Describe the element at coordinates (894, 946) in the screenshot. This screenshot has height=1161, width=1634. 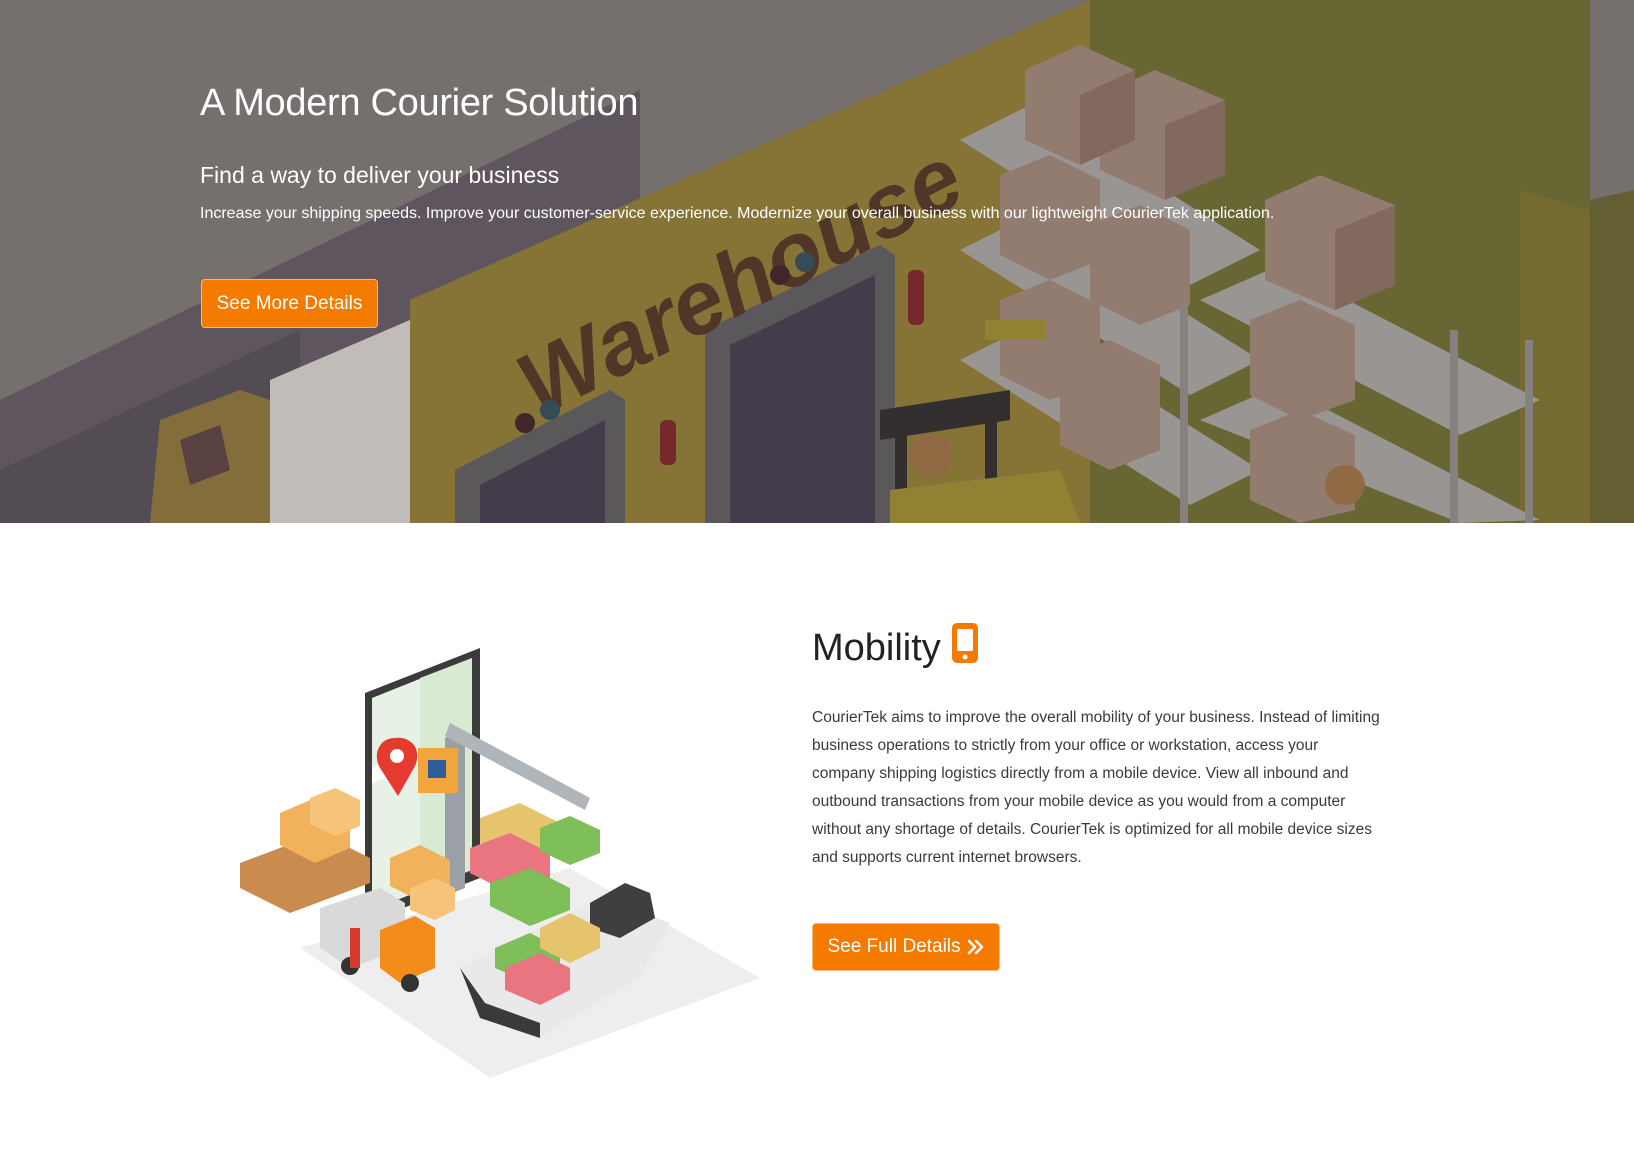
I see `see-full-details-label: See Full Details` at that location.